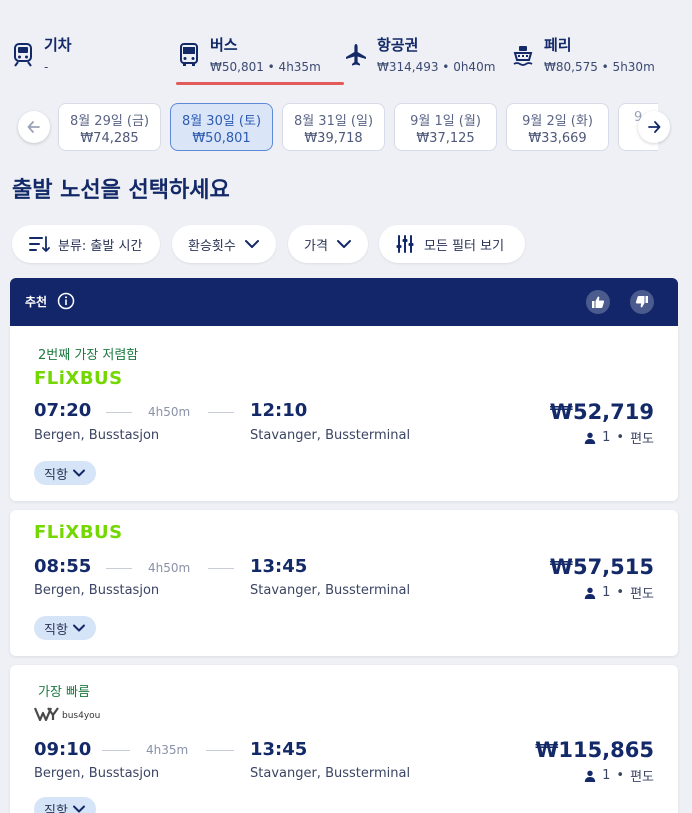 Image resolution: width=692 pixels, height=813 pixels. I want to click on thumbs-up-icon, so click(598, 302).